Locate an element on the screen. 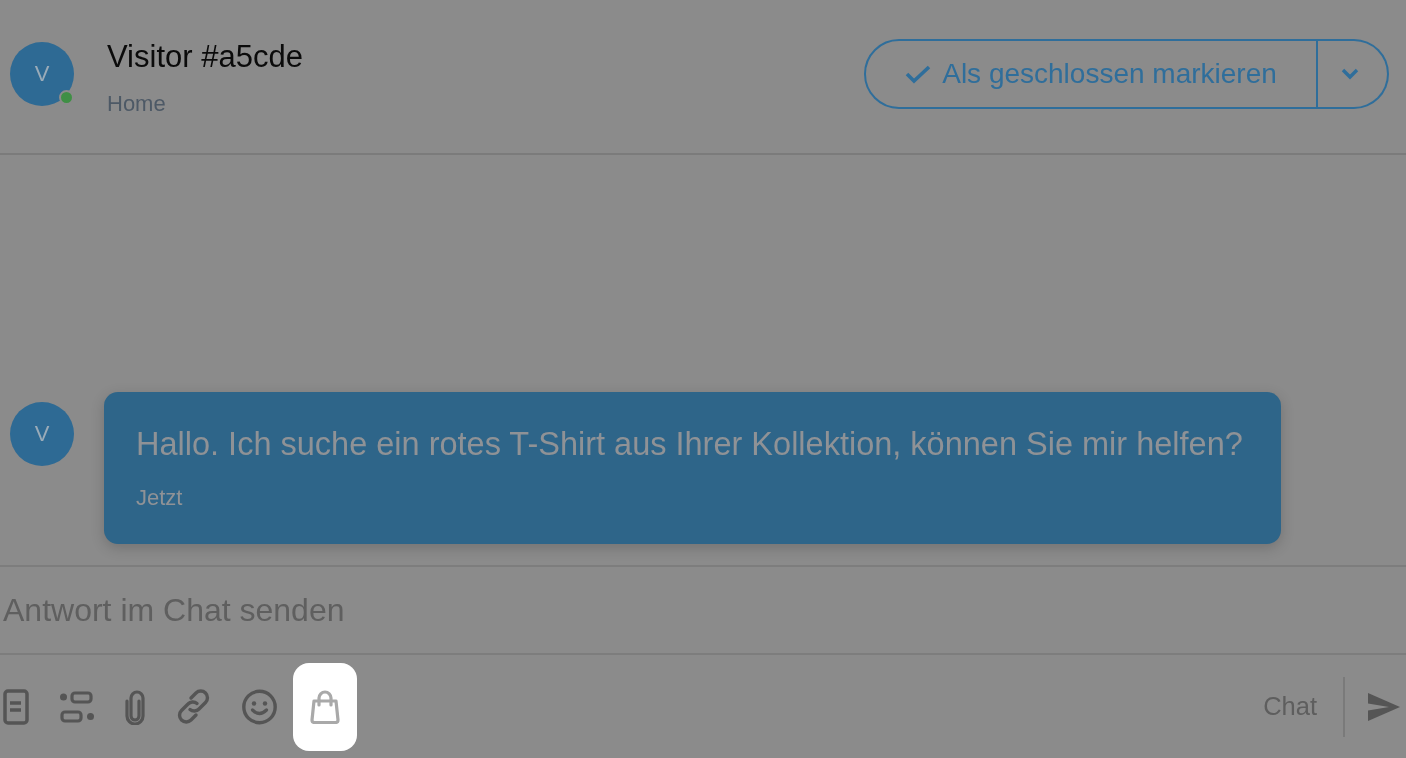 This screenshot has height=758, width=1406. check-icon is located at coordinates (918, 74).